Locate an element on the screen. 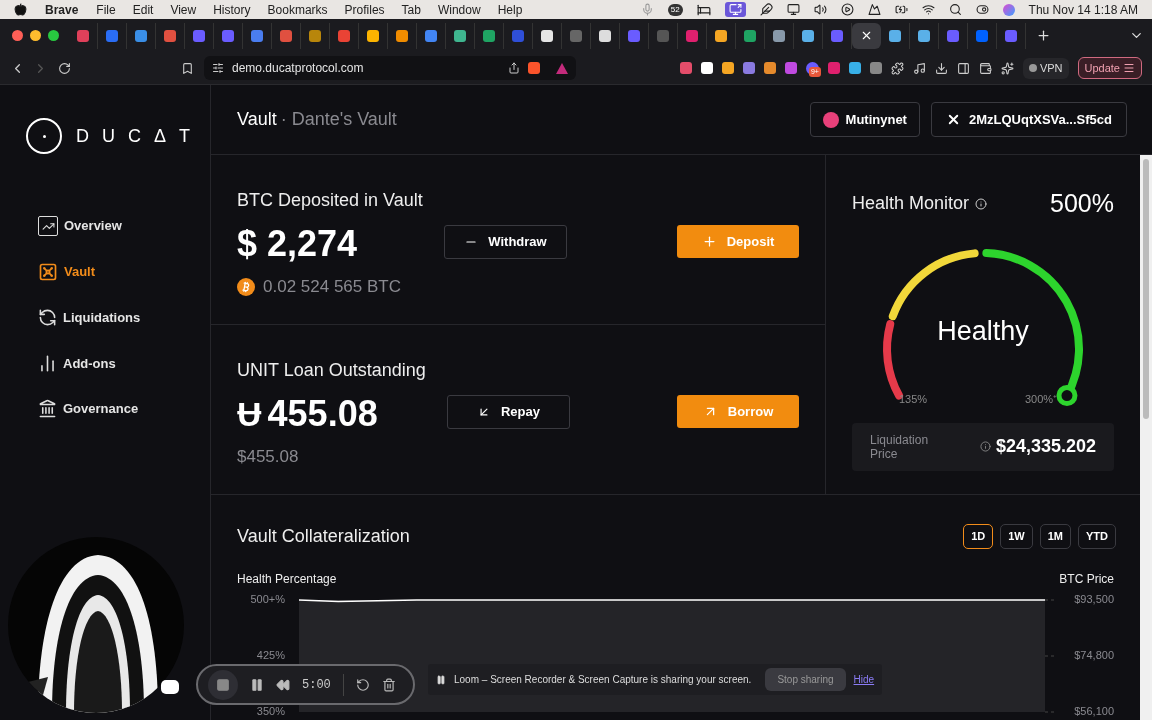 The height and width of the screenshot is (720, 1152). health-status: Healthy is located at coordinates (983, 330).